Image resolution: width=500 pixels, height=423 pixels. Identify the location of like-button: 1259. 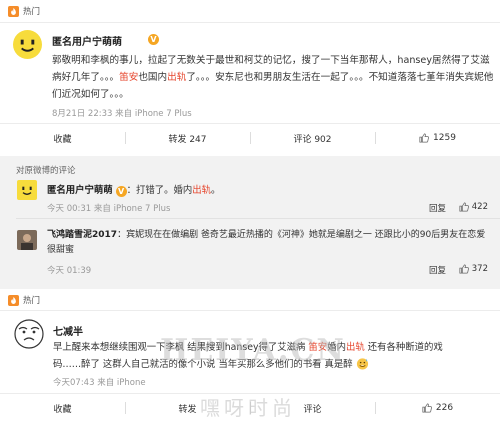
(437, 138).